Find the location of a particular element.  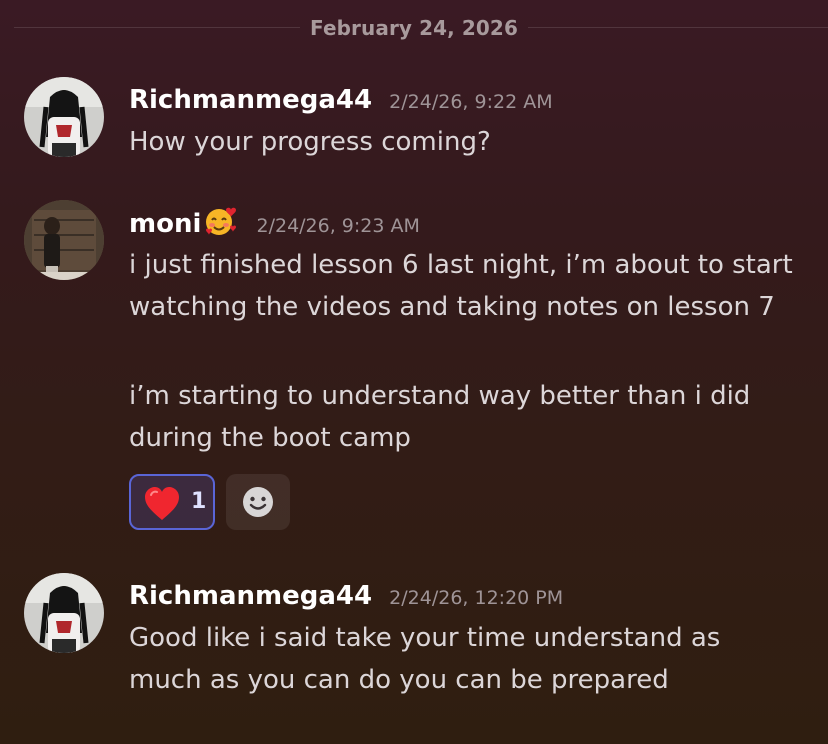

timestamp: 2/24/26, 9:22 AM is located at coordinates (471, 102).